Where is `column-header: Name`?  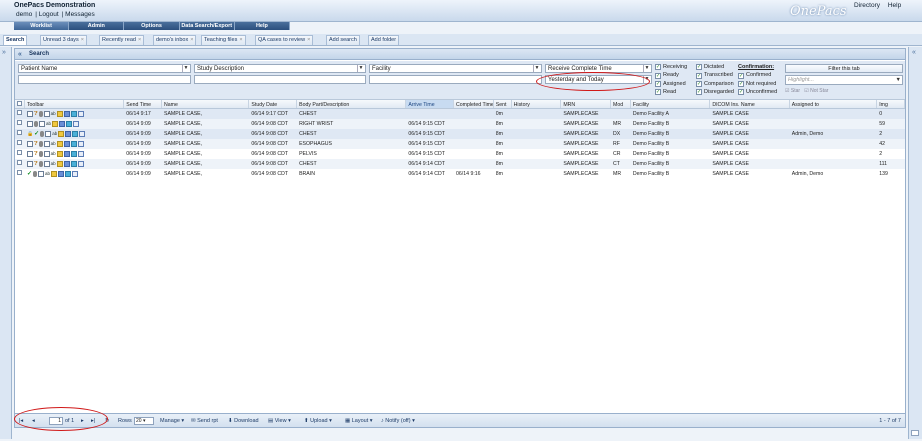 column-header: Name is located at coordinates (206, 104).